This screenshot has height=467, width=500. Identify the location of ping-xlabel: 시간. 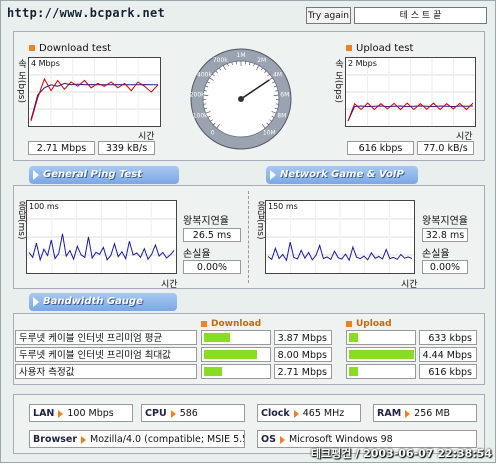
(169, 285).